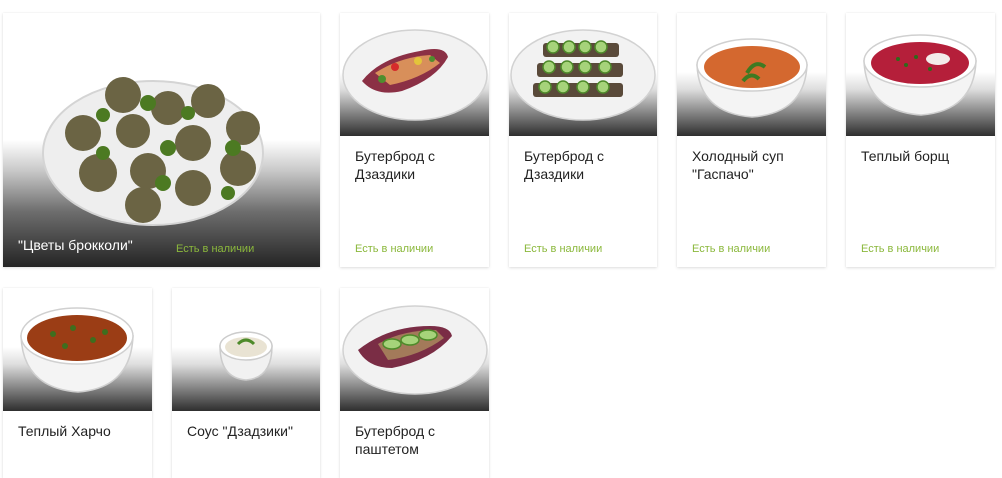 This screenshot has height=478, width=1002. I want to click on sandwich-tzatziki-image, so click(415, 75).